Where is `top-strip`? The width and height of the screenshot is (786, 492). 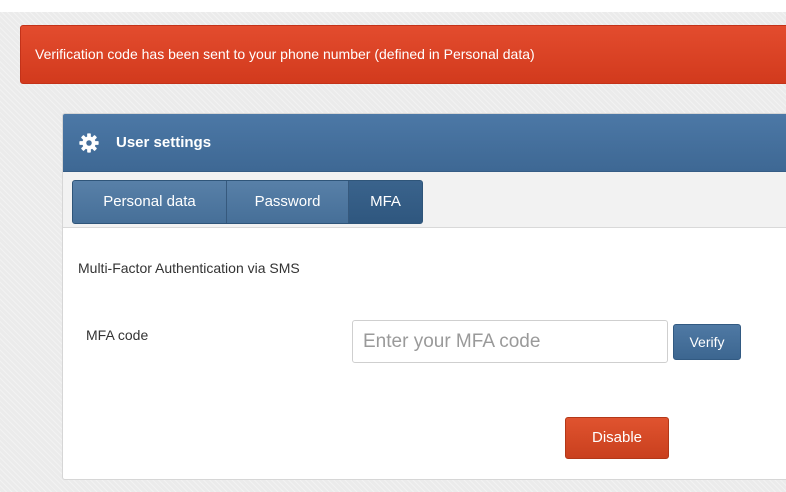 top-strip is located at coordinates (393, 6).